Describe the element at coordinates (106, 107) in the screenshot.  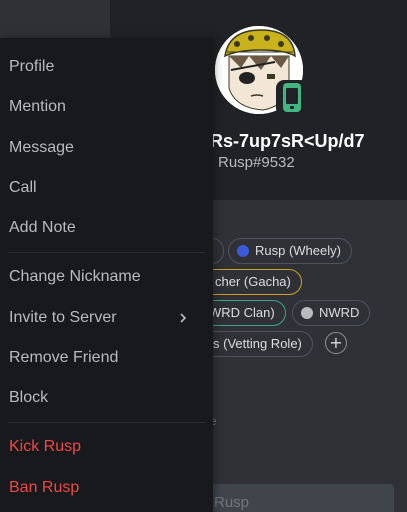
I see `menu-item-mention: Mention` at that location.